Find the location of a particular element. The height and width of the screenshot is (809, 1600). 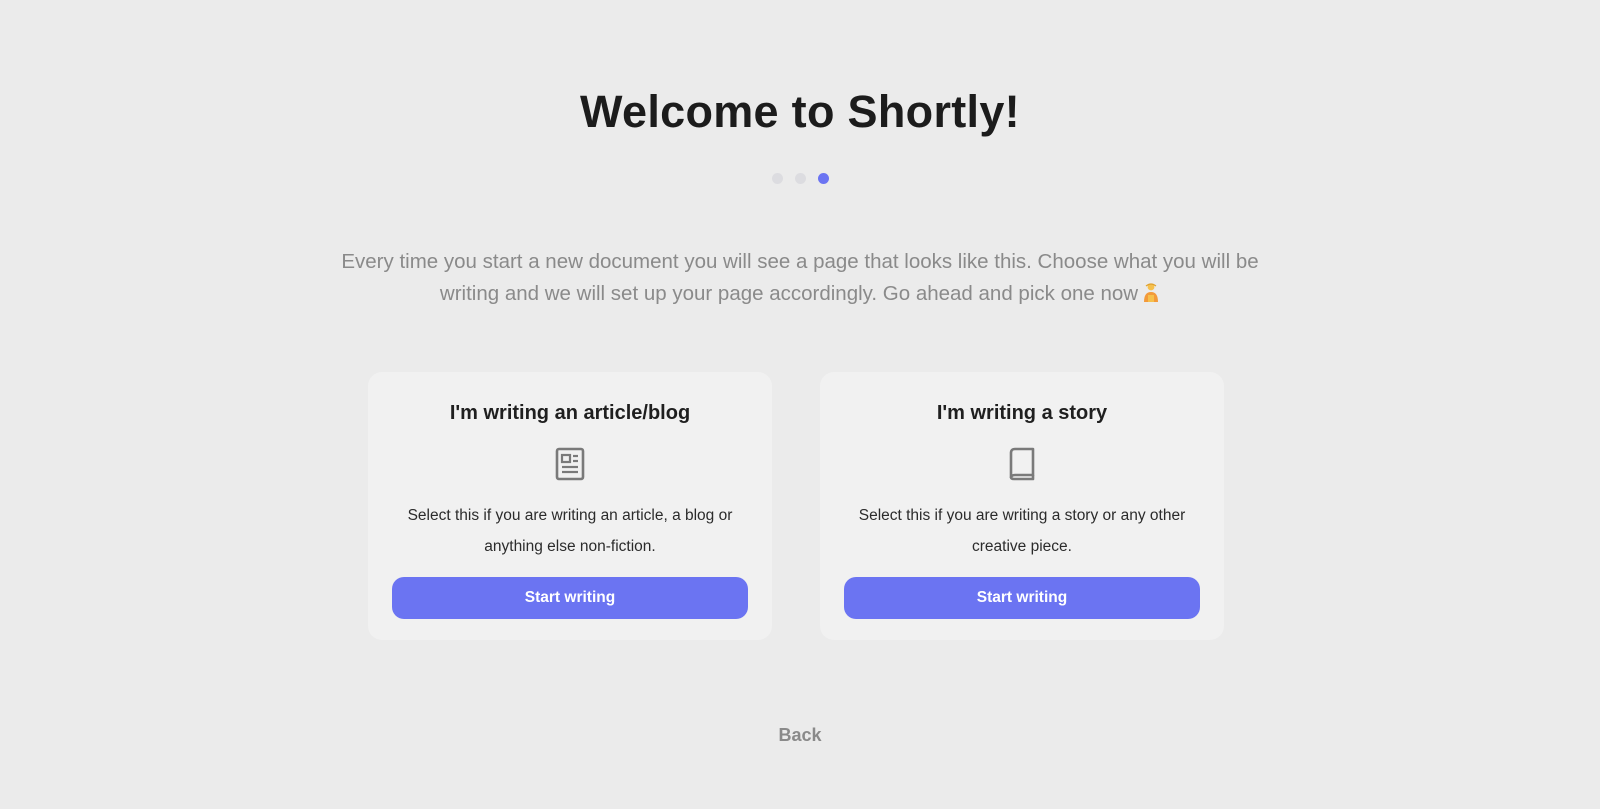

step-dot-3-active is located at coordinates (823, 178).